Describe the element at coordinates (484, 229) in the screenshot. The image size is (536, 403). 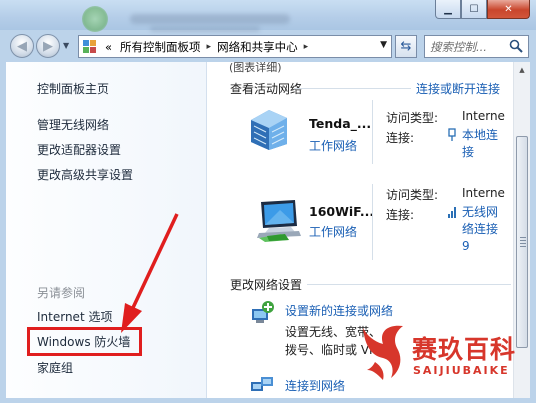
I see `wireless-connection-link: 无线网络连接 9` at that location.